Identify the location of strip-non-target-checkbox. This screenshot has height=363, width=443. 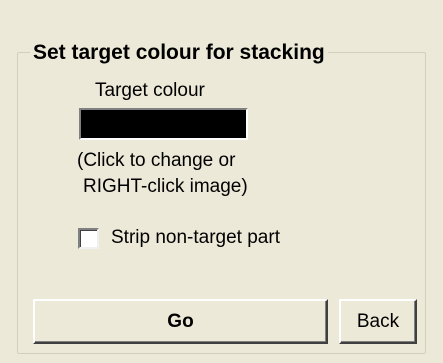
(88, 238).